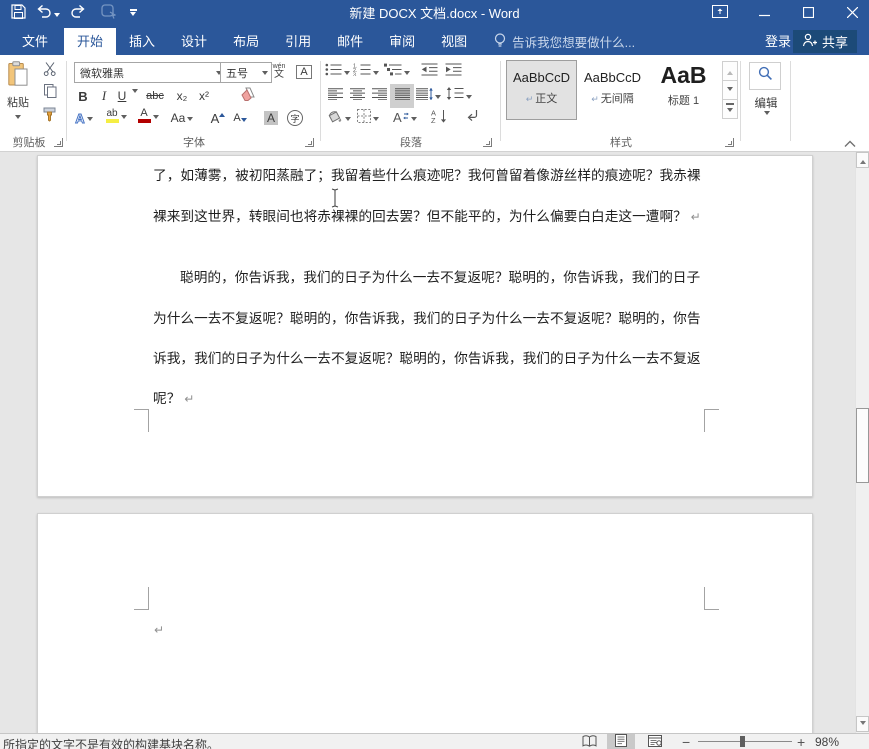  Describe the element at coordinates (84, 118) in the screenshot. I see `text-effects-button: A` at that location.